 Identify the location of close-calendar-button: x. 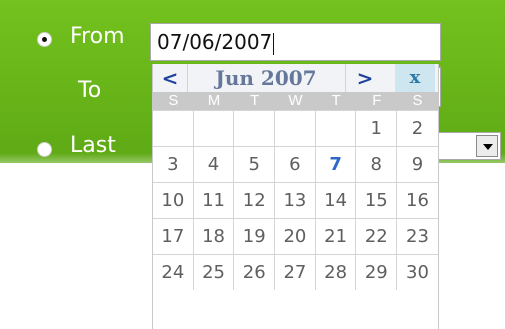
(415, 78).